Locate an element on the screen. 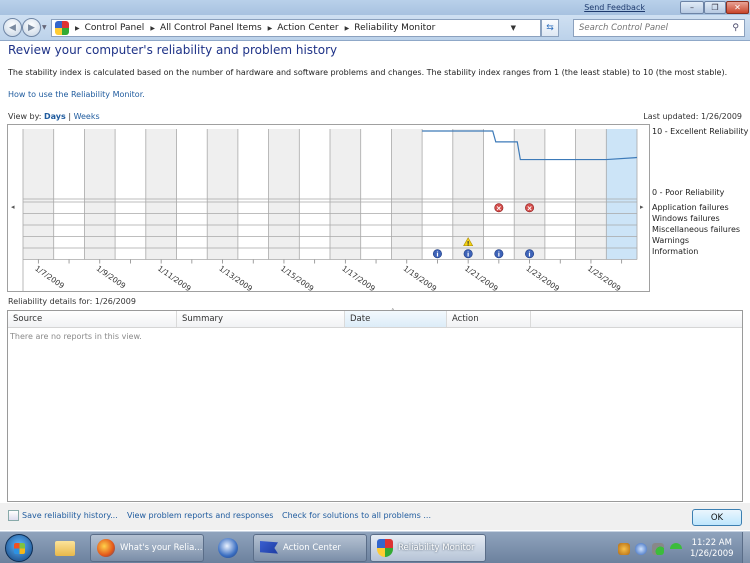 The image size is (750, 563). chart-x-tick-label: 1/23/2009 is located at coordinates (542, 278).